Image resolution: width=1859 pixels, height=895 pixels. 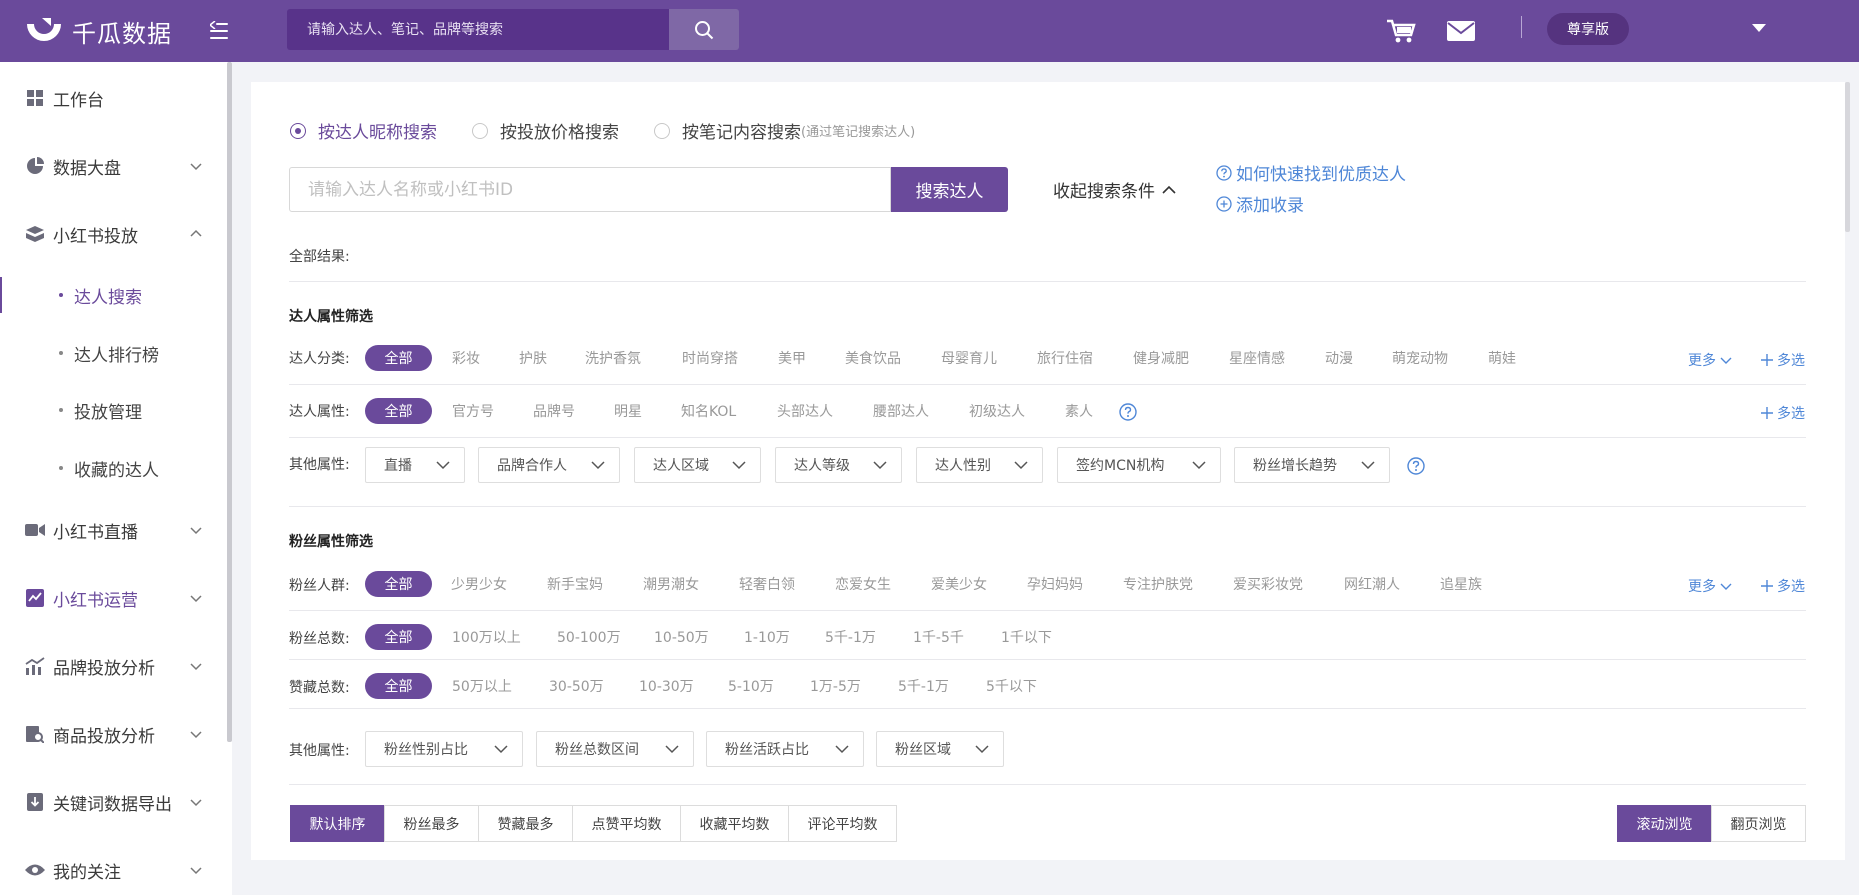 I want to click on category-chip: 护肤, so click(x=533, y=358).